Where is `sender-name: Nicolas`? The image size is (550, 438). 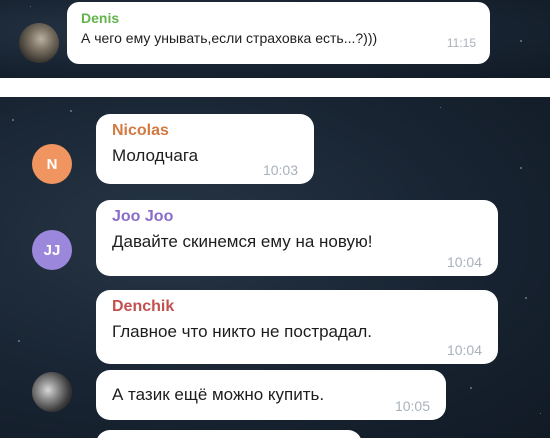 sender-name: Nicolas is located at coordinates (206, 131).